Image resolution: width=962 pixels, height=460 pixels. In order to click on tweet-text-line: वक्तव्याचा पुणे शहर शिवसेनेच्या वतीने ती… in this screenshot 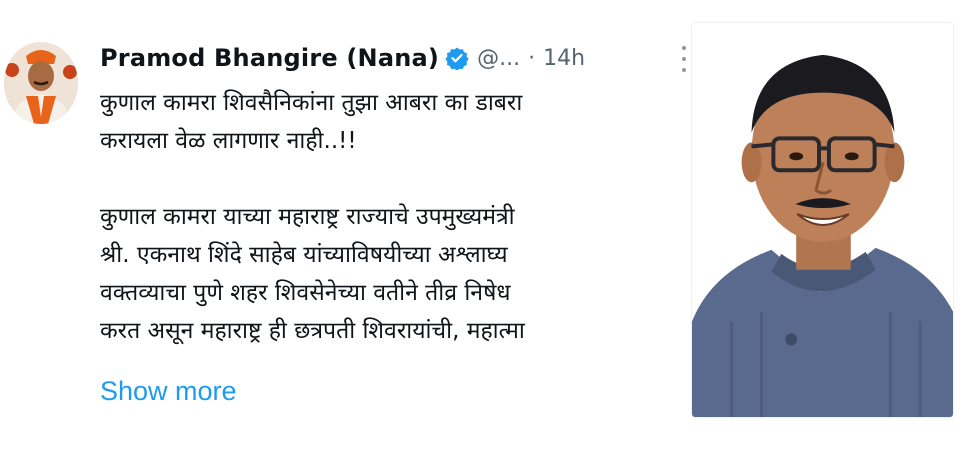, I will do `click(305, 293)`.